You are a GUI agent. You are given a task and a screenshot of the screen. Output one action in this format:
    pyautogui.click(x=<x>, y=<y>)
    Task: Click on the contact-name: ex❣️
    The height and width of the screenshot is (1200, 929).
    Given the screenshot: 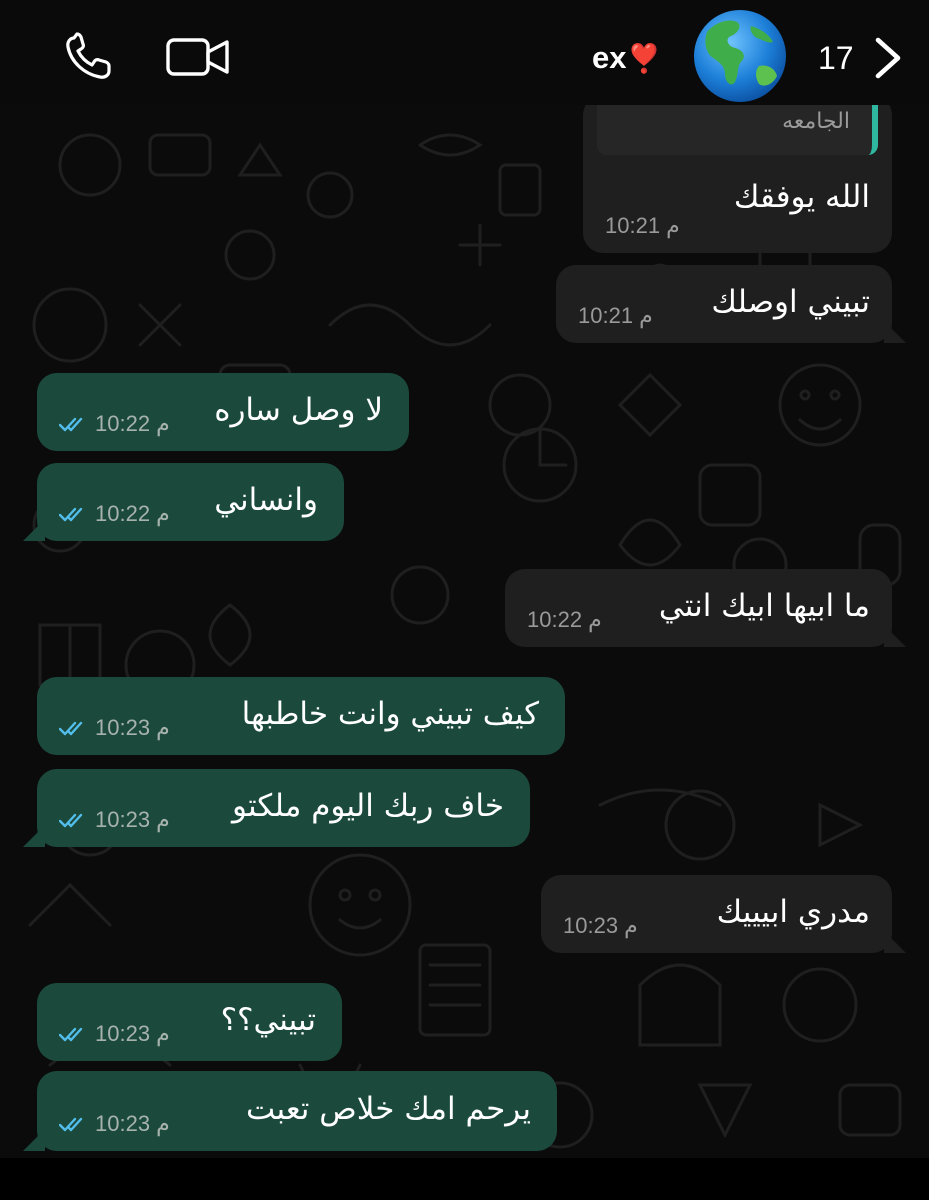 What is the action you would take?
    pyautogui.click(x=626, y=58)
    